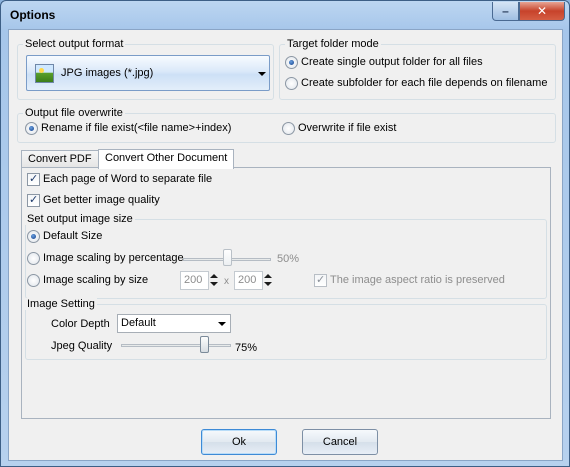 This screenshot has width=570, height=467. Describe the element at coordinates (138, 323) in the screenshot. I see `color-depth-value: Default` at that location.